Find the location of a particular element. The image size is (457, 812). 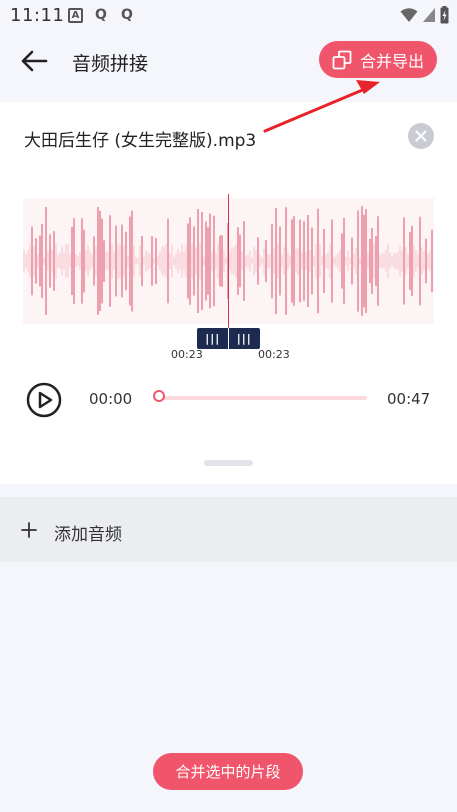

file-name: 大田后生仔 (女生完整版).mp3 is located at coordinates (140, 141).